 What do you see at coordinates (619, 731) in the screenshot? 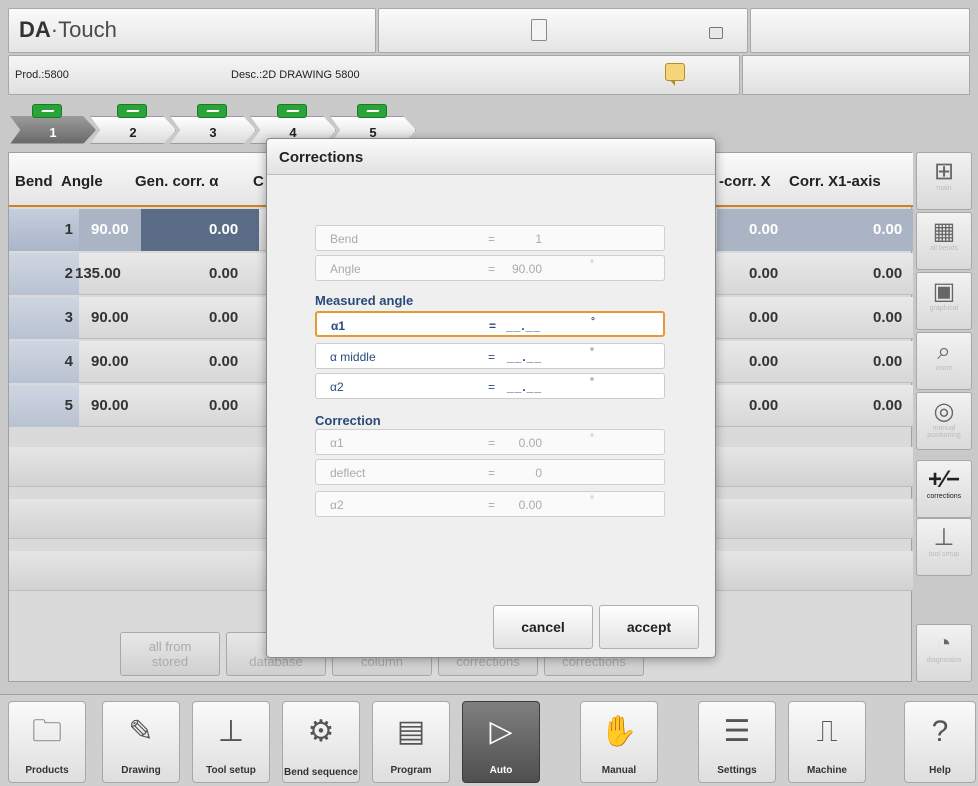
I see `hand-icon: ✋` at bounding box center [619, 731].